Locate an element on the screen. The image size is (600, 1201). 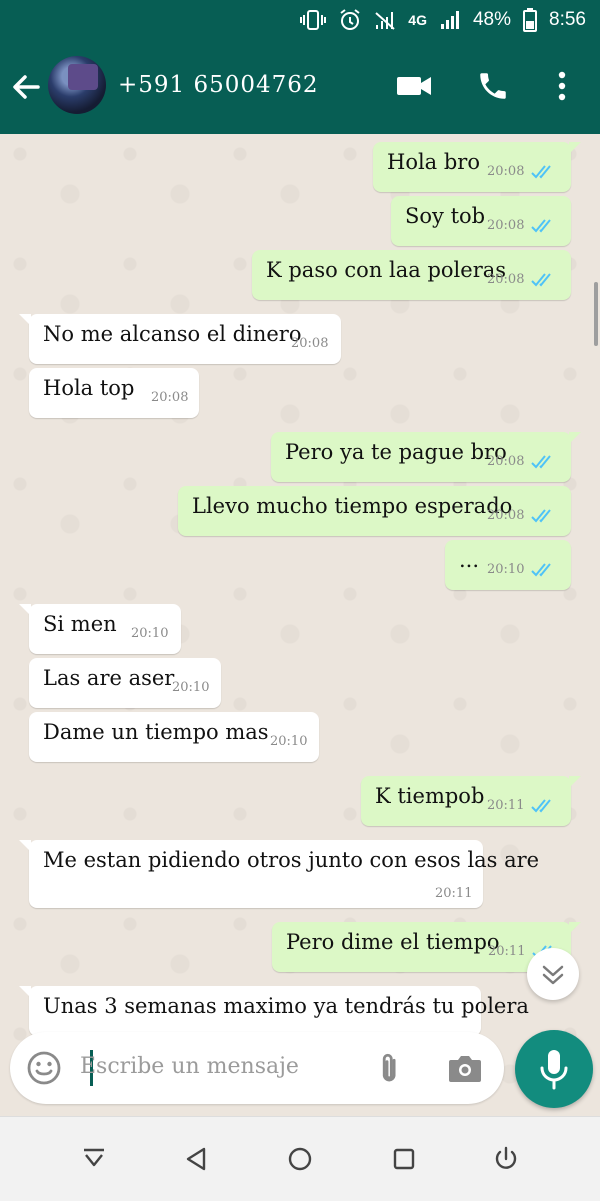
home-nav-icon is located at coordinates (300, 1161).